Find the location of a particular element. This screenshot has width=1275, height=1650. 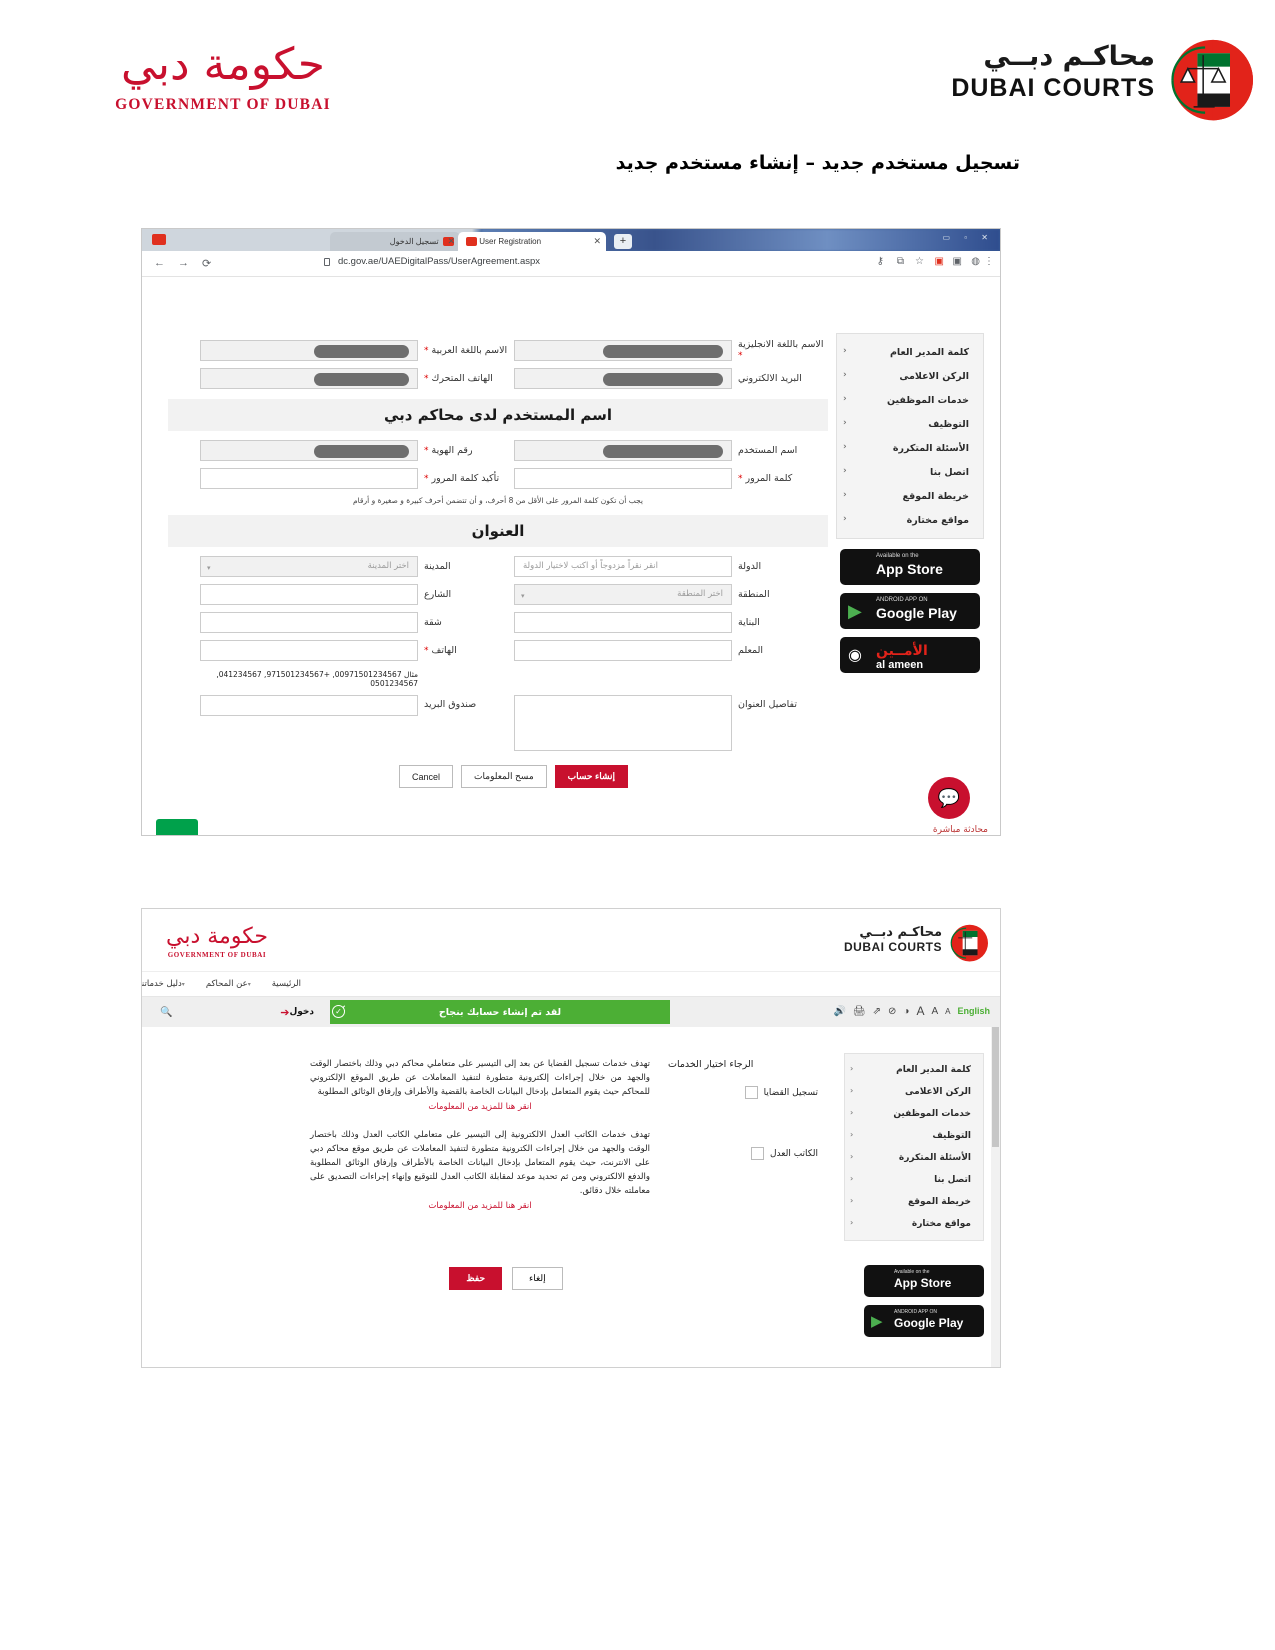

service-option-case-registration: تسجيل القضايا is located at coordinates (743, 1092).